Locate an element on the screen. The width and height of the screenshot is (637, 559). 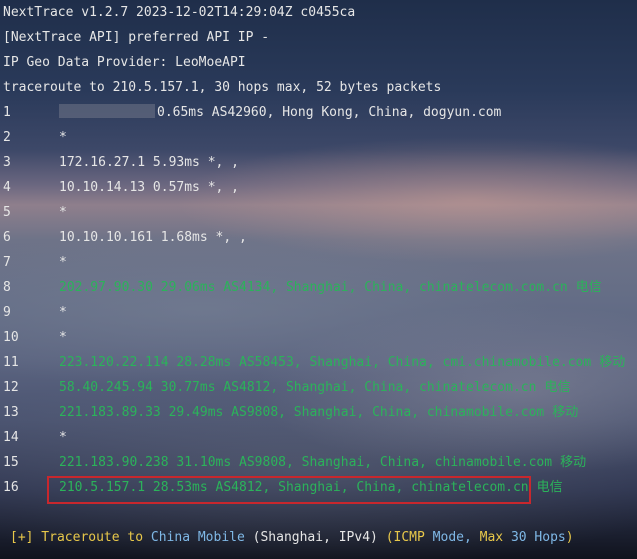
hop-number: 13 is located at coordinates (11, 412).